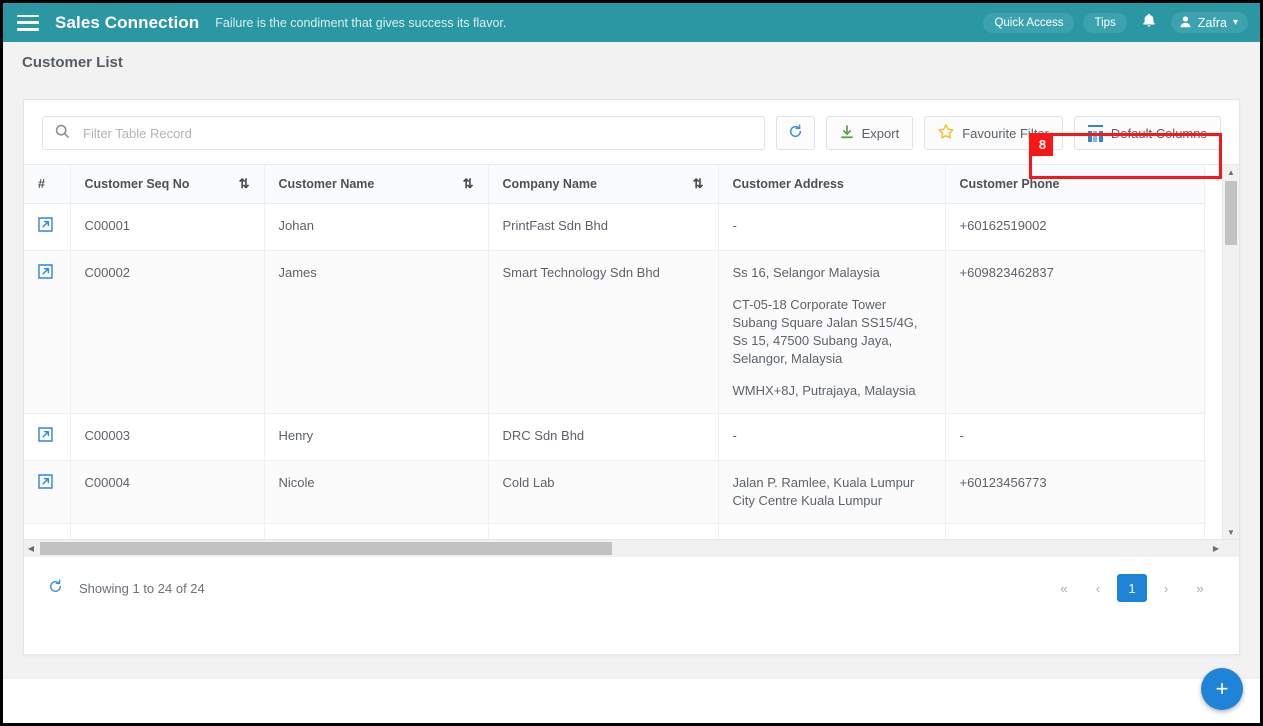  I want to click on bottom-strip, so click(631, 700).